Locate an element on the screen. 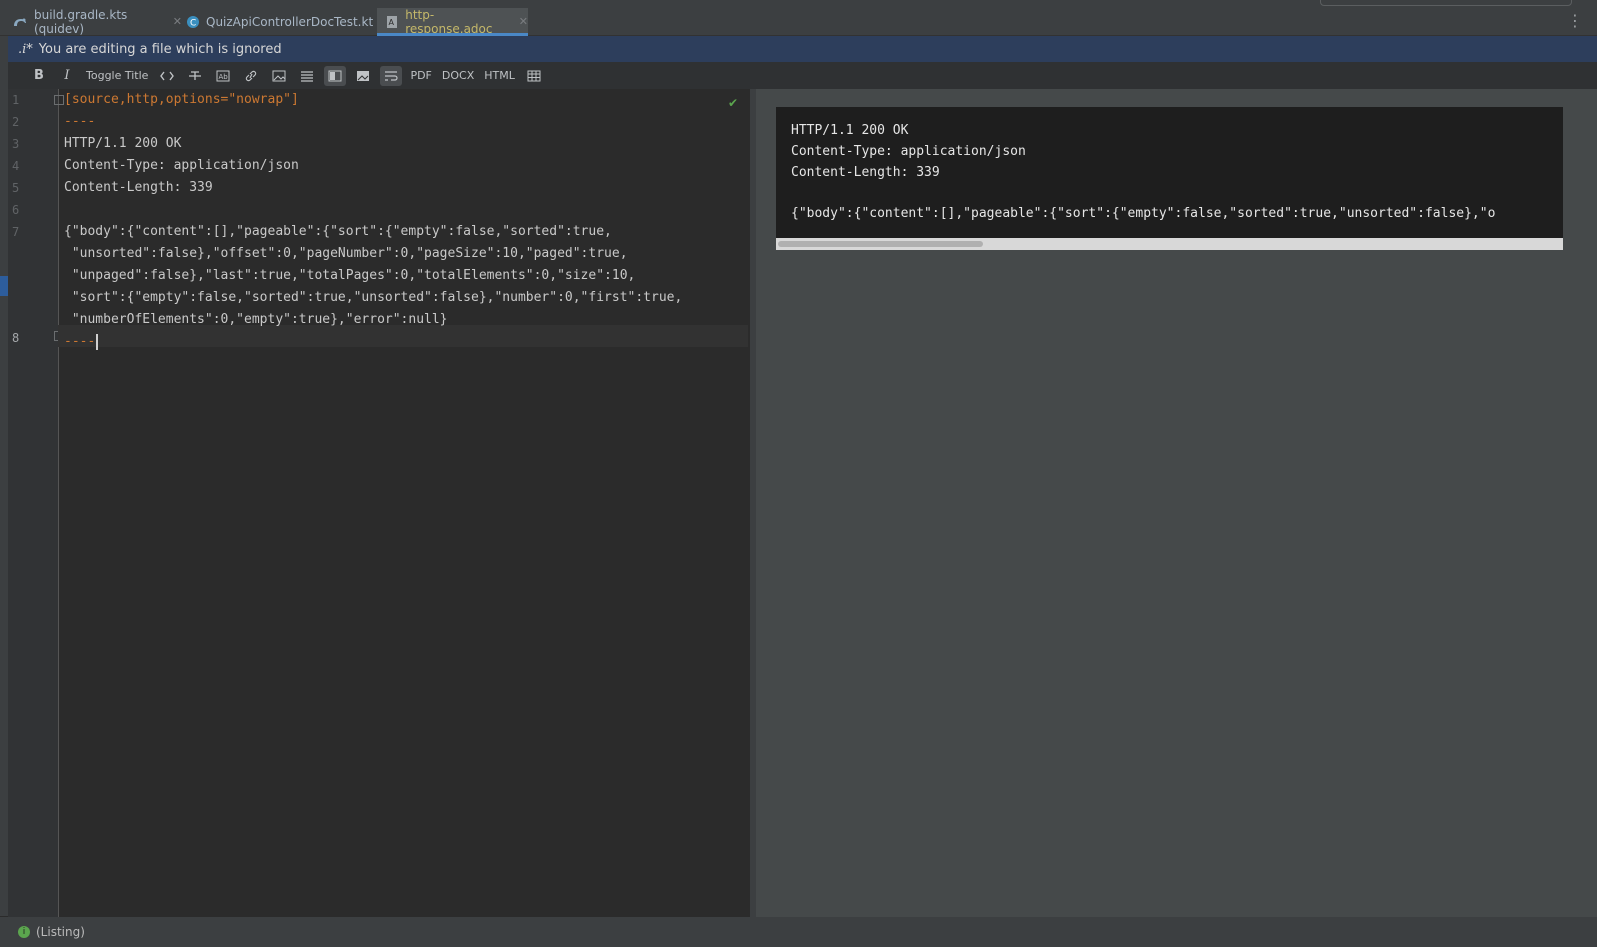  preview-only-icon is located at coordinates (363, 76).